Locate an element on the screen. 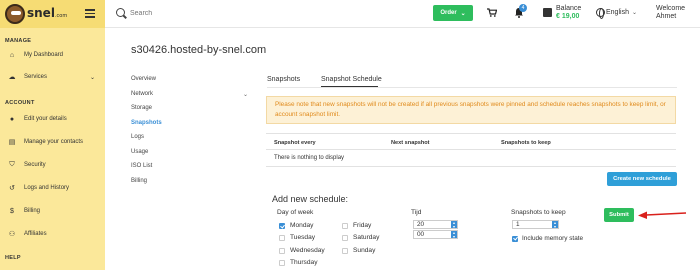 The width and height of the screenshot is (700, 270). sidebar-item-label: Manage your contacts is located at coordinates (54, 142).